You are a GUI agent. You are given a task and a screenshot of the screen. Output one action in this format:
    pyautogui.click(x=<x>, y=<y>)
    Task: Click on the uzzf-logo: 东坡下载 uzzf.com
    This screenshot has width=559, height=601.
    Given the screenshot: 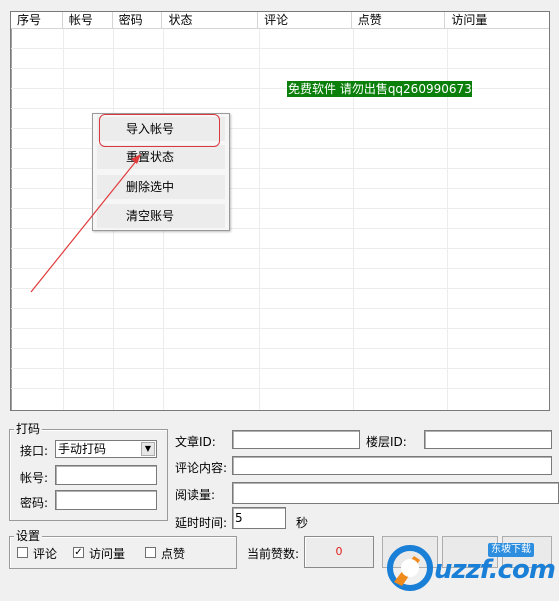 What is the action you would take?
    pyautogui.click(x=470, y=568)
    